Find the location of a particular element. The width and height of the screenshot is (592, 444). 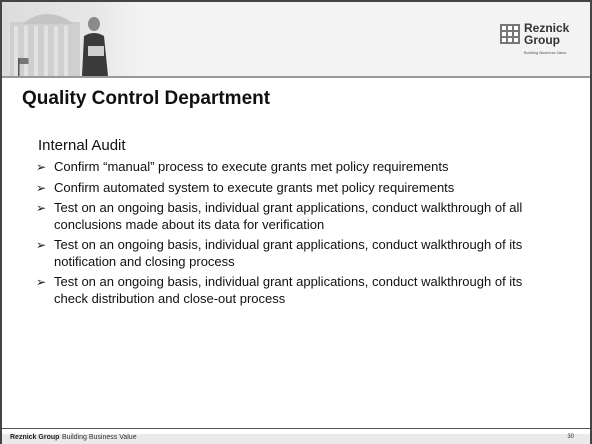

section-heading: Internal Audit is located at coordinates (82, 145).